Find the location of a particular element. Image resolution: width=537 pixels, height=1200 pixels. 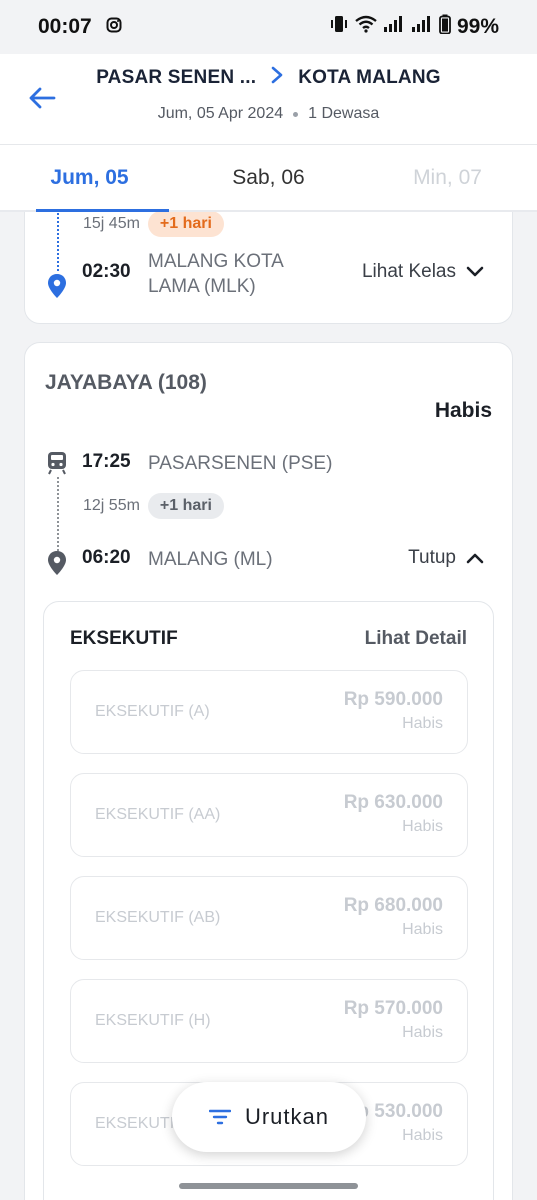

departure-station: PASARSENEN (PSE) is located at coordinates (240, 463).